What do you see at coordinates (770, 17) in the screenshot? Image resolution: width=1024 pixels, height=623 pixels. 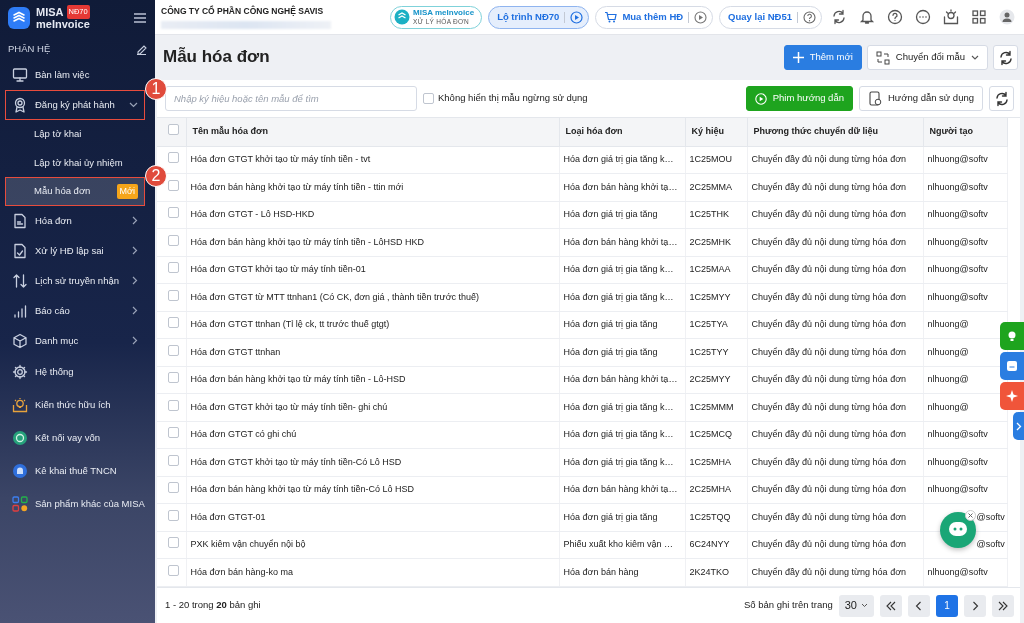 I see `nav-pill: Quay lại NĐ51` at bounding box center [770, 17].